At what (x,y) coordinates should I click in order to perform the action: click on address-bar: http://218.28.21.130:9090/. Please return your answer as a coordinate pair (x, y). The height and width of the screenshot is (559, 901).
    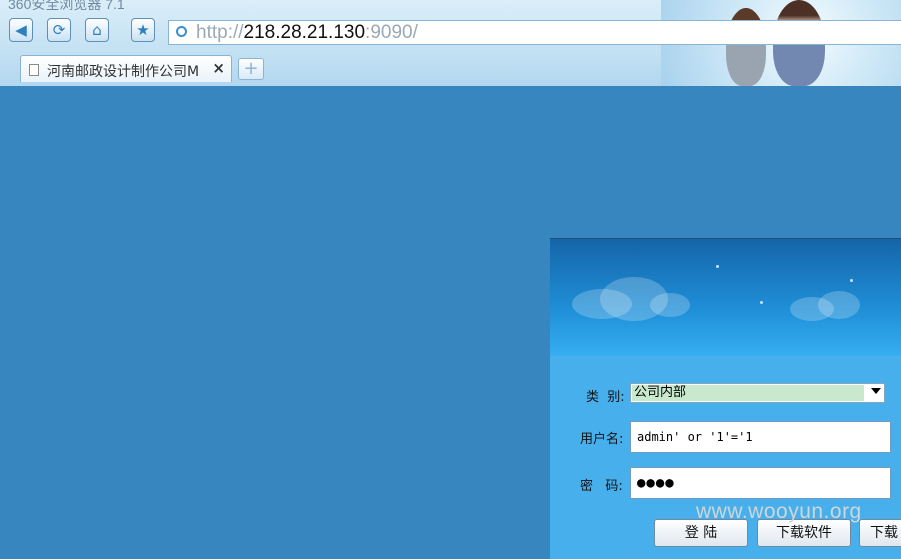
    Looking at the image, I should click on (534, 32).